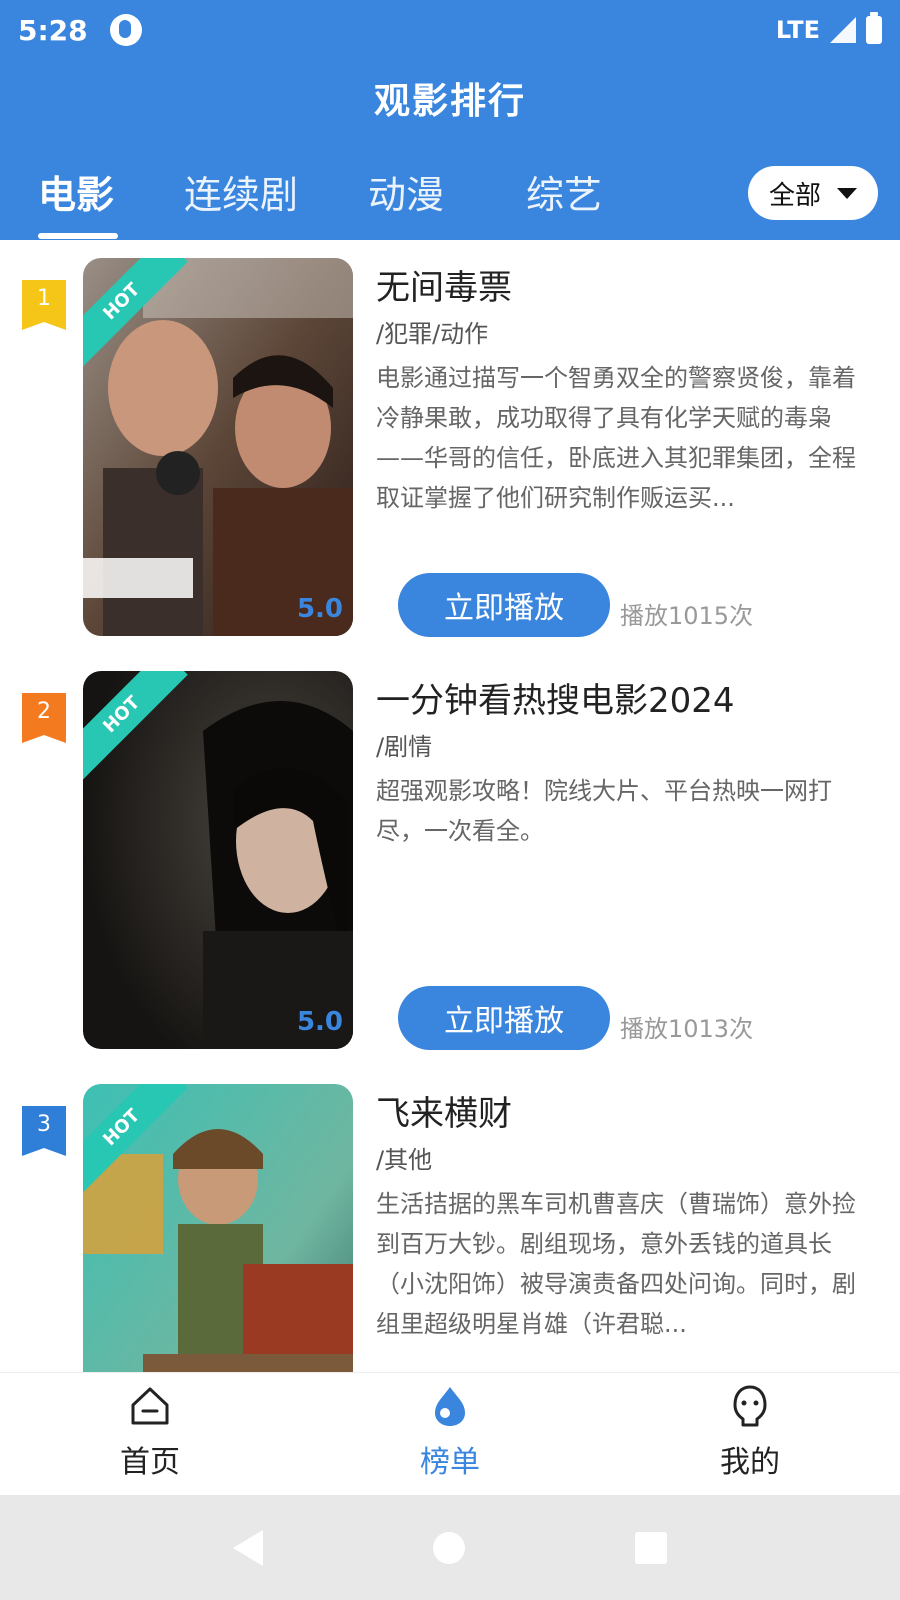  Describe the element at coordinates (651, 1547) in the screenshot. I see `recent-apps-icon` at that location.